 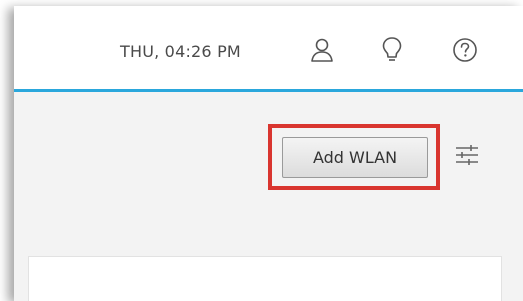 I want to click on tips-button, so click(x=392, y=50).